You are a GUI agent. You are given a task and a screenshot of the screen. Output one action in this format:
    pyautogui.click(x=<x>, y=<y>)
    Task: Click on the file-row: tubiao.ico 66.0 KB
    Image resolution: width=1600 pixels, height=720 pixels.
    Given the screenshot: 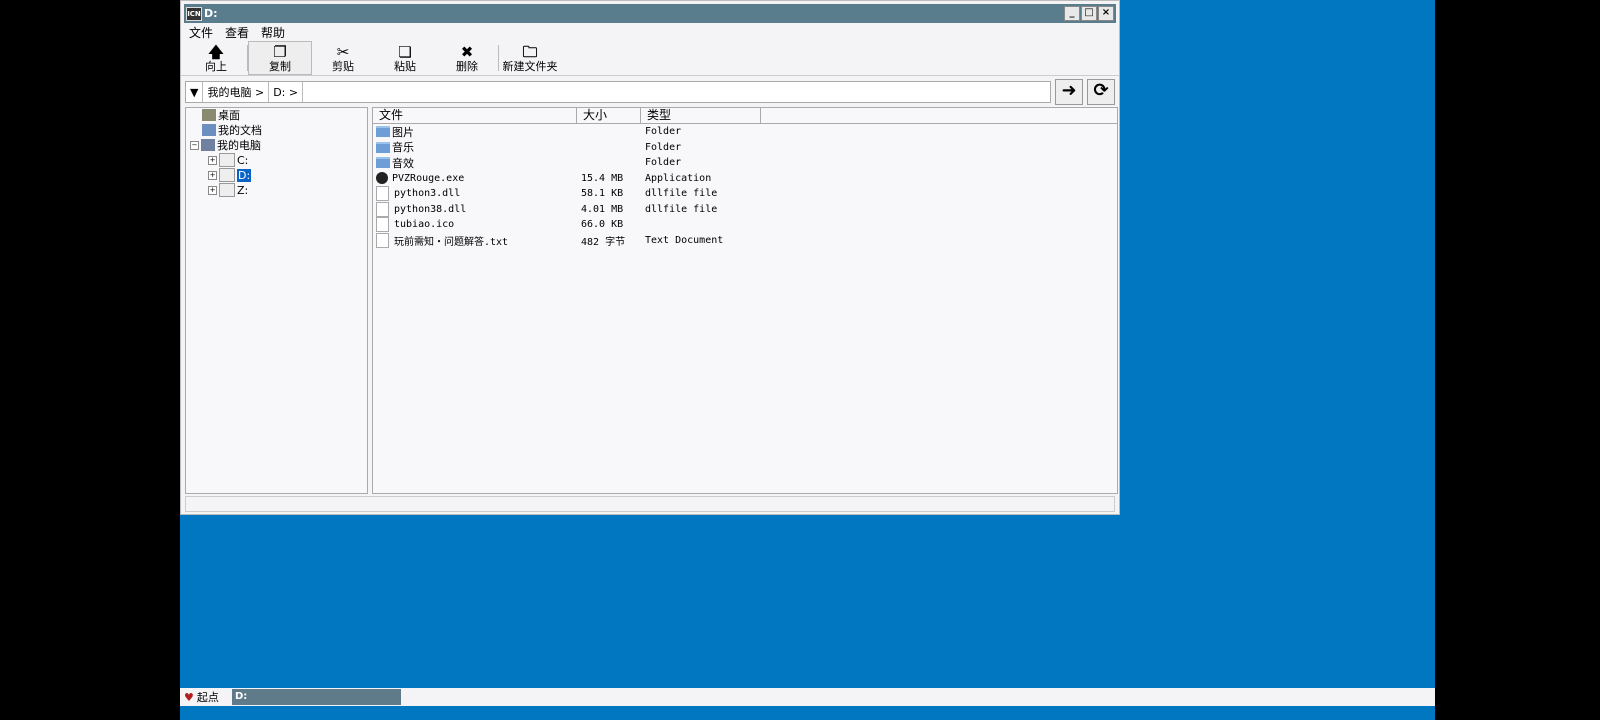 What is the action you would take?
    pyautogui.click(x=745, y=225)
    